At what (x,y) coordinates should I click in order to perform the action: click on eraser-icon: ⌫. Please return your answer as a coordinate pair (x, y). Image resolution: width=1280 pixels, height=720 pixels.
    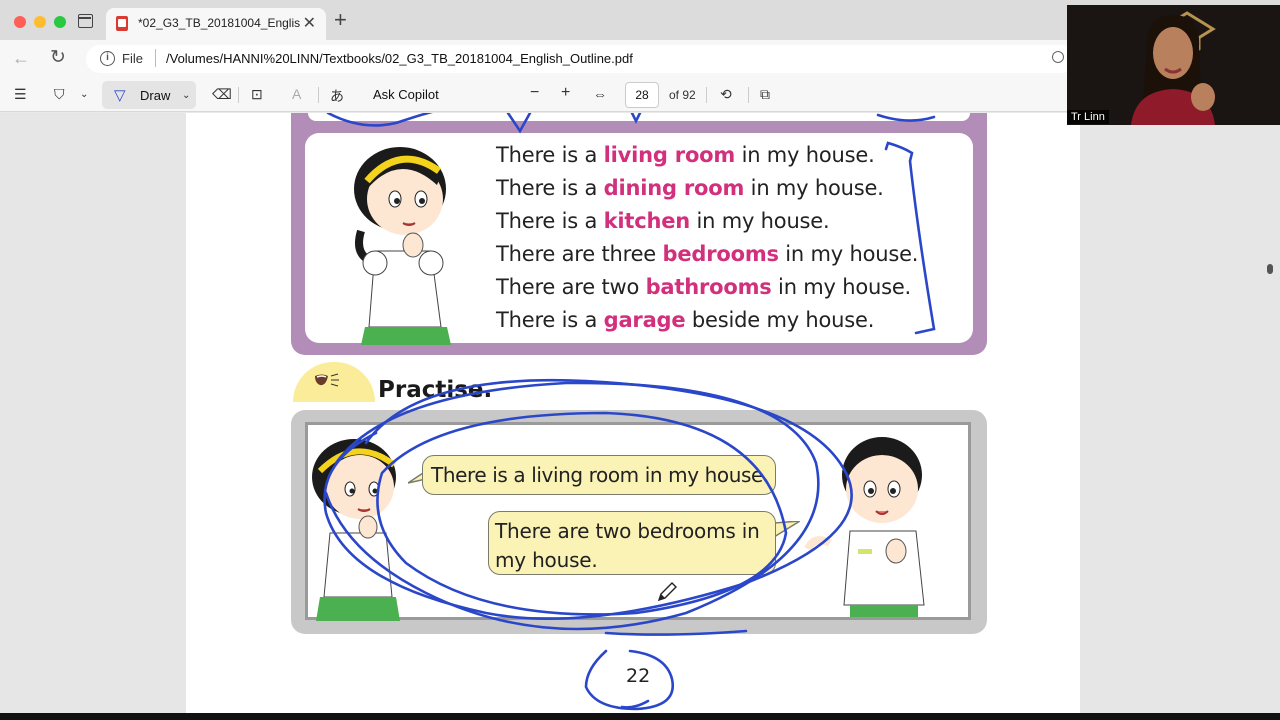
    Looking at the image, I should click on (222, 94).